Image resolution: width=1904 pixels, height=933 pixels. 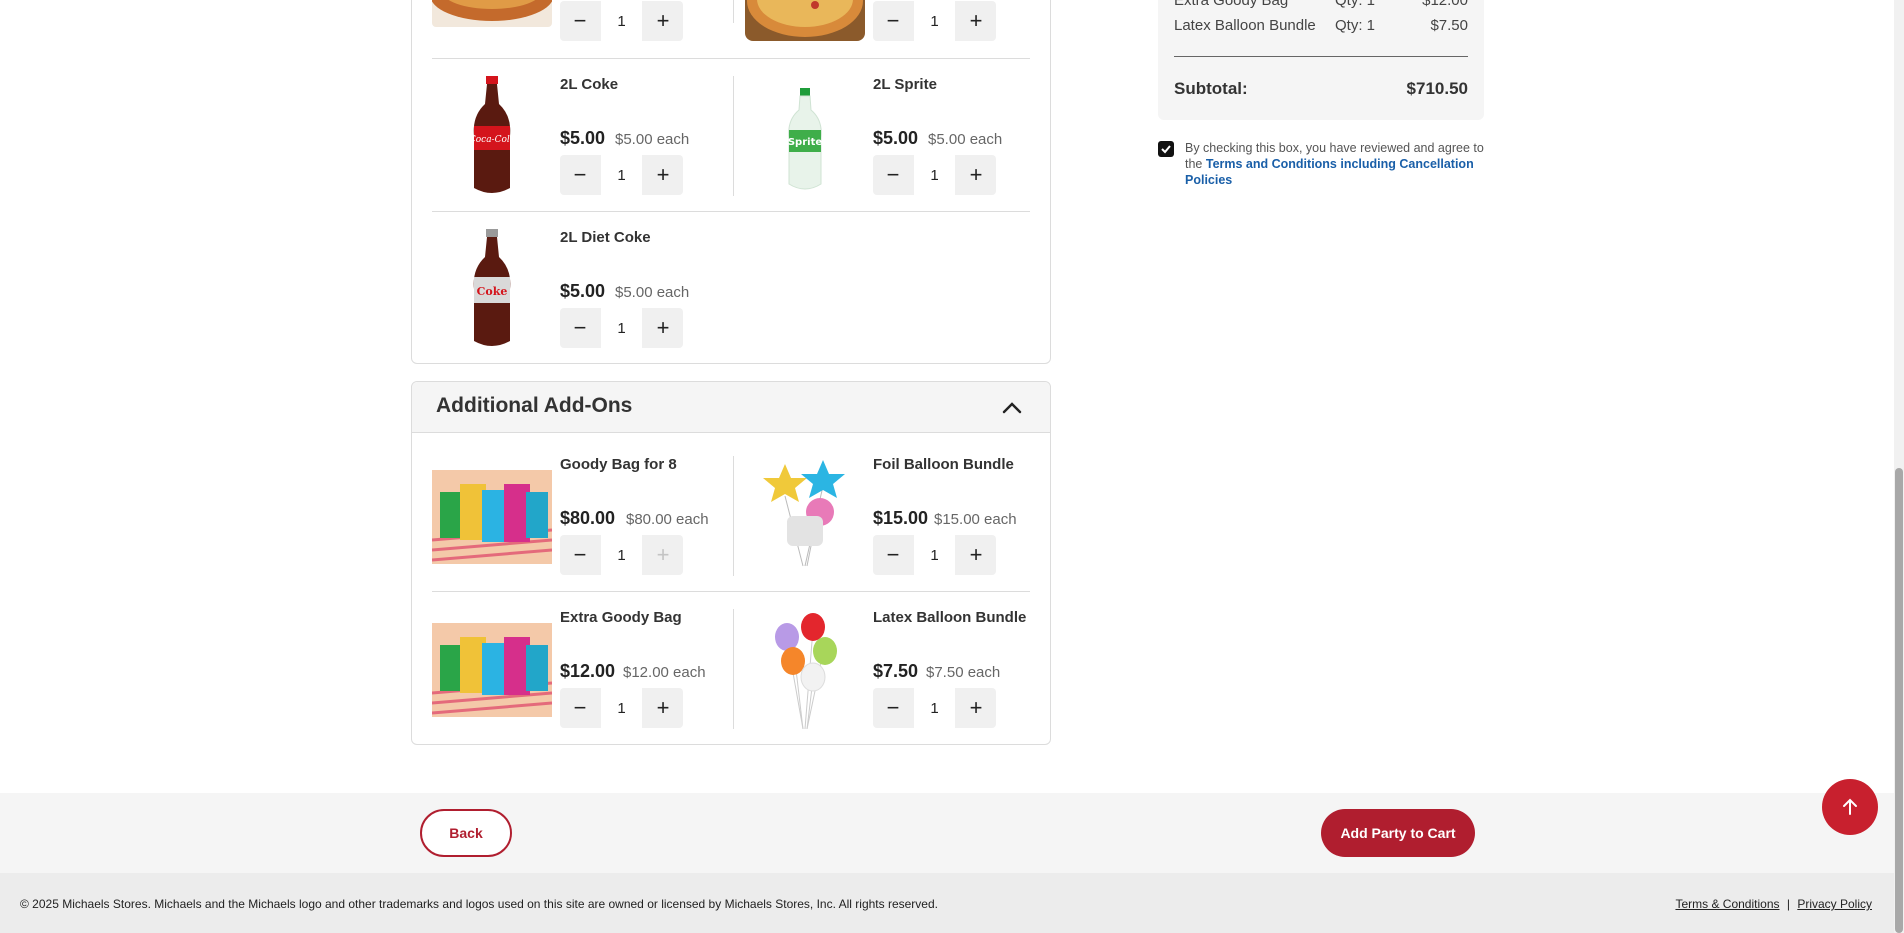 What do you see at coordinates (667, 519) in the screenshot?
I see `unit-price: $80.00 each` at bounding box center [667, 519].